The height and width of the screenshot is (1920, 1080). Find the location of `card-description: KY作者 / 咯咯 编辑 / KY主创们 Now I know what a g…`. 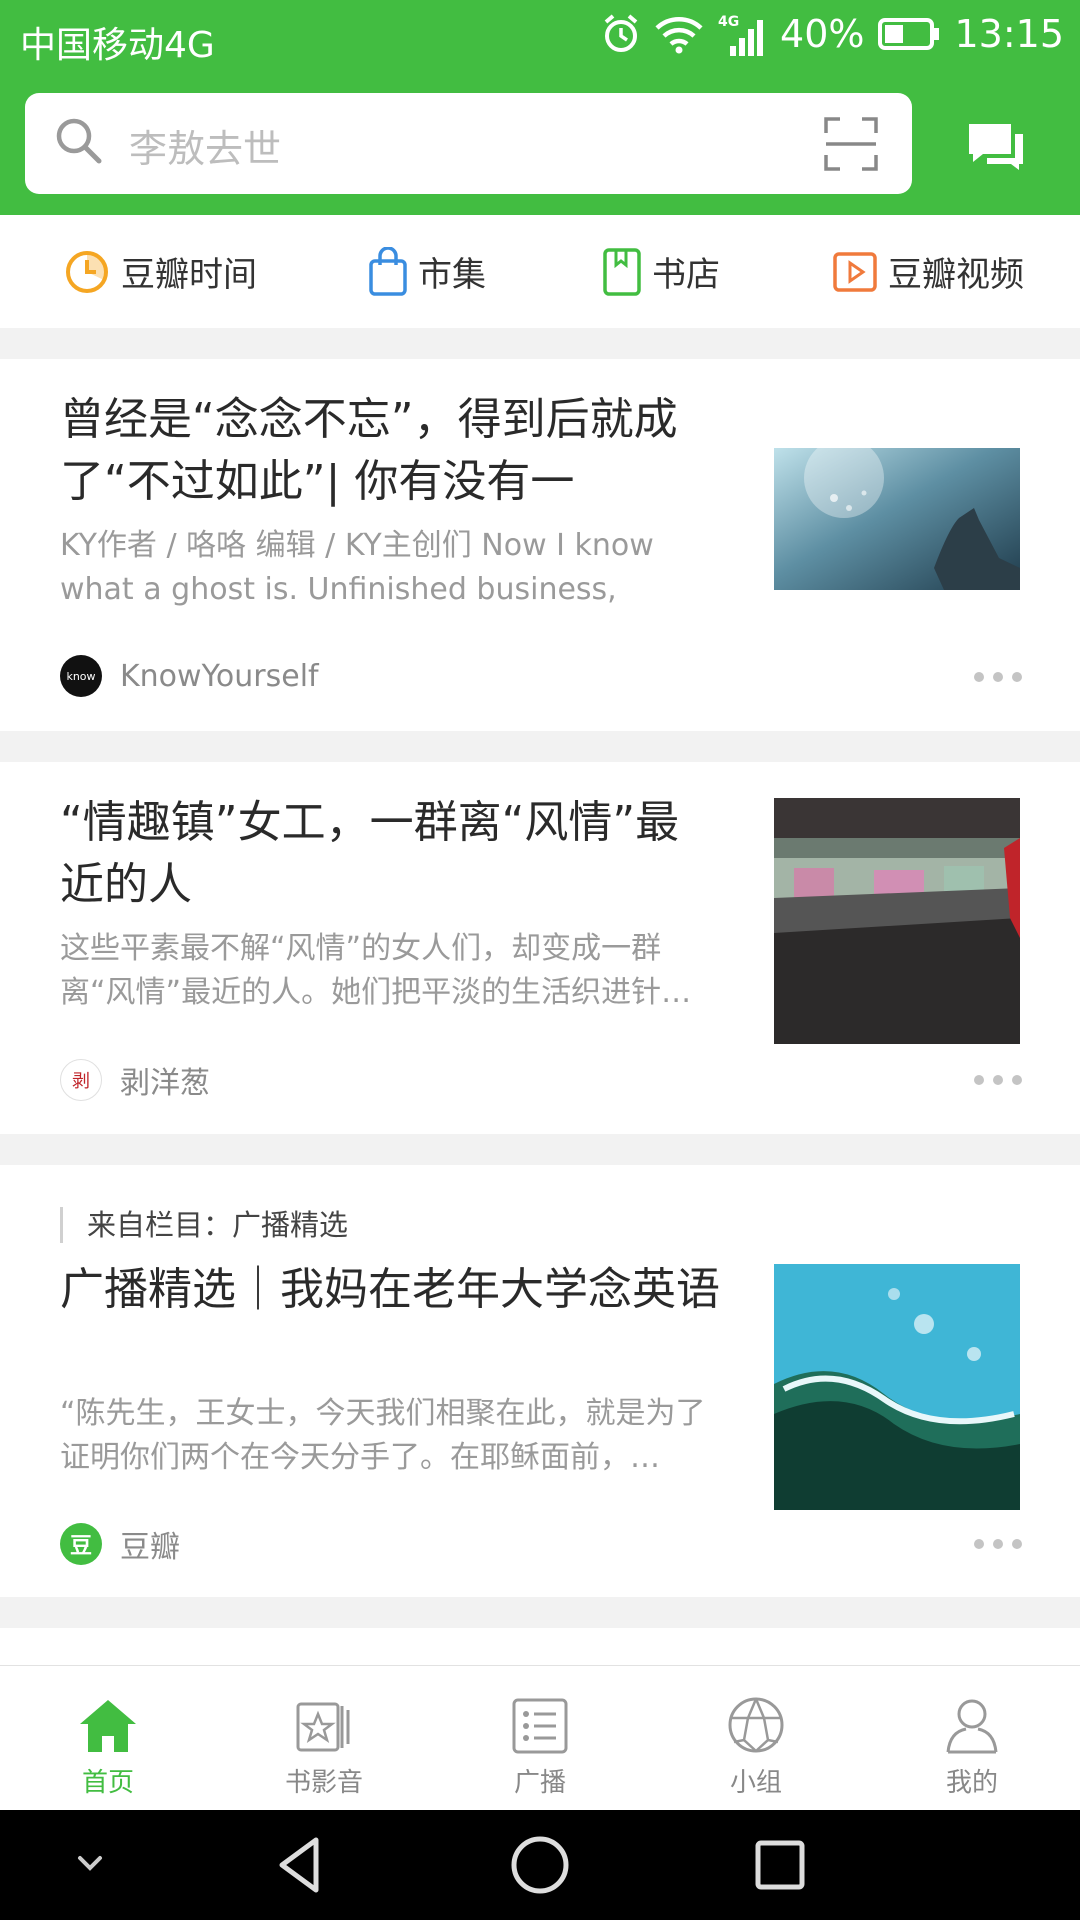

card-description: KY作者 / 咯咯 编辑 / KY主创们 Now I know what a g… is located at coordinates (357, 567).